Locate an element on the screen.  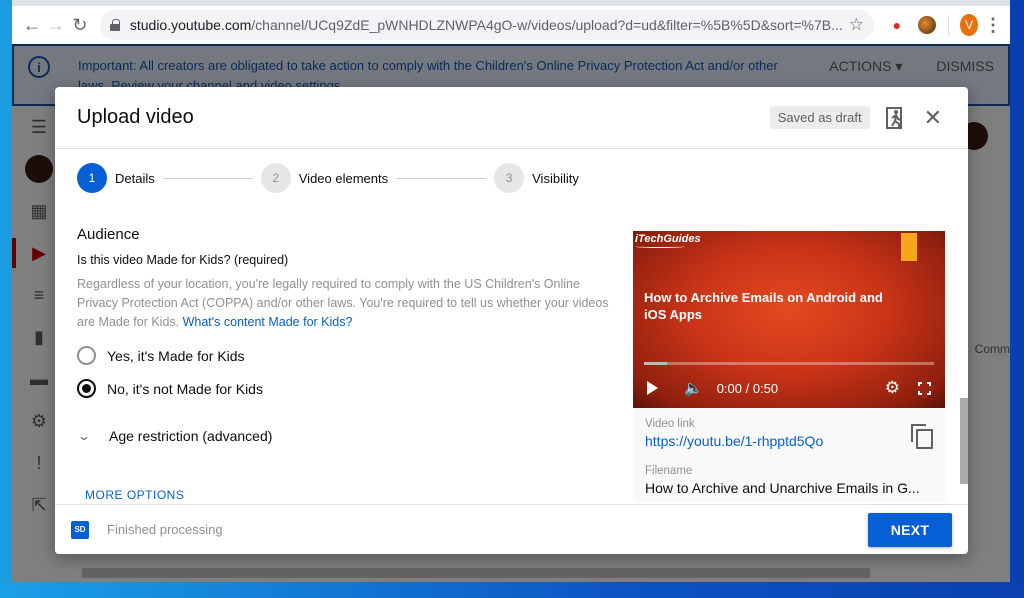
step-visibility: 3 Visibility is located at coordinates (536, 178).